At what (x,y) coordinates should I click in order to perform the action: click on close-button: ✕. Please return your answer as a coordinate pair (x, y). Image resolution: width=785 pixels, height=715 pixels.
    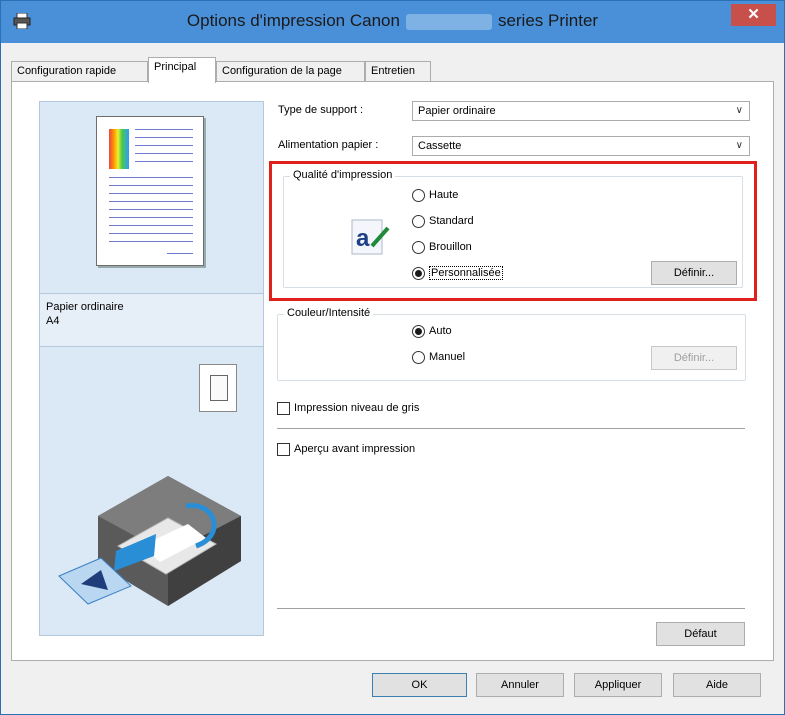
    Looking at the image, I should click on (753, 15).